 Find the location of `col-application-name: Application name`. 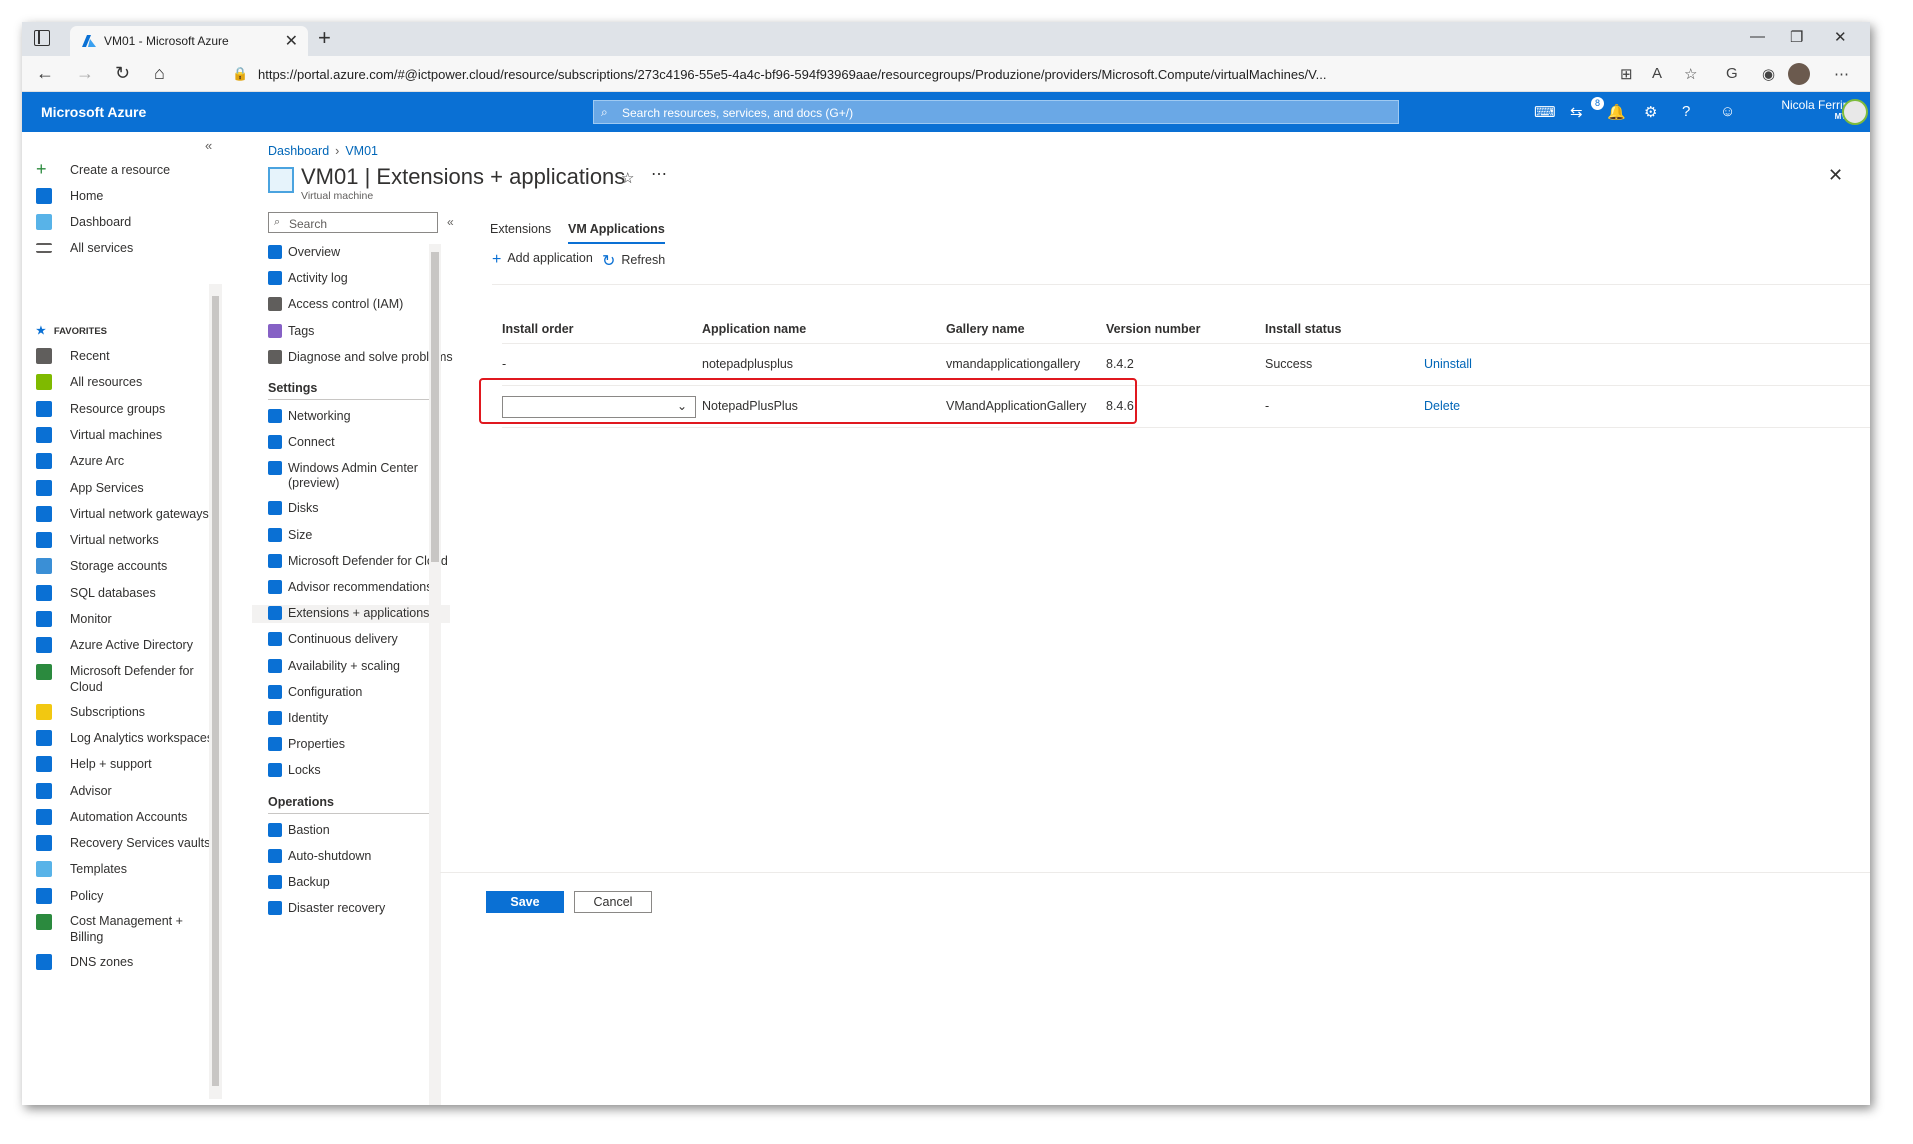

col-application-name: Application name is located at coordinates (824, 329).